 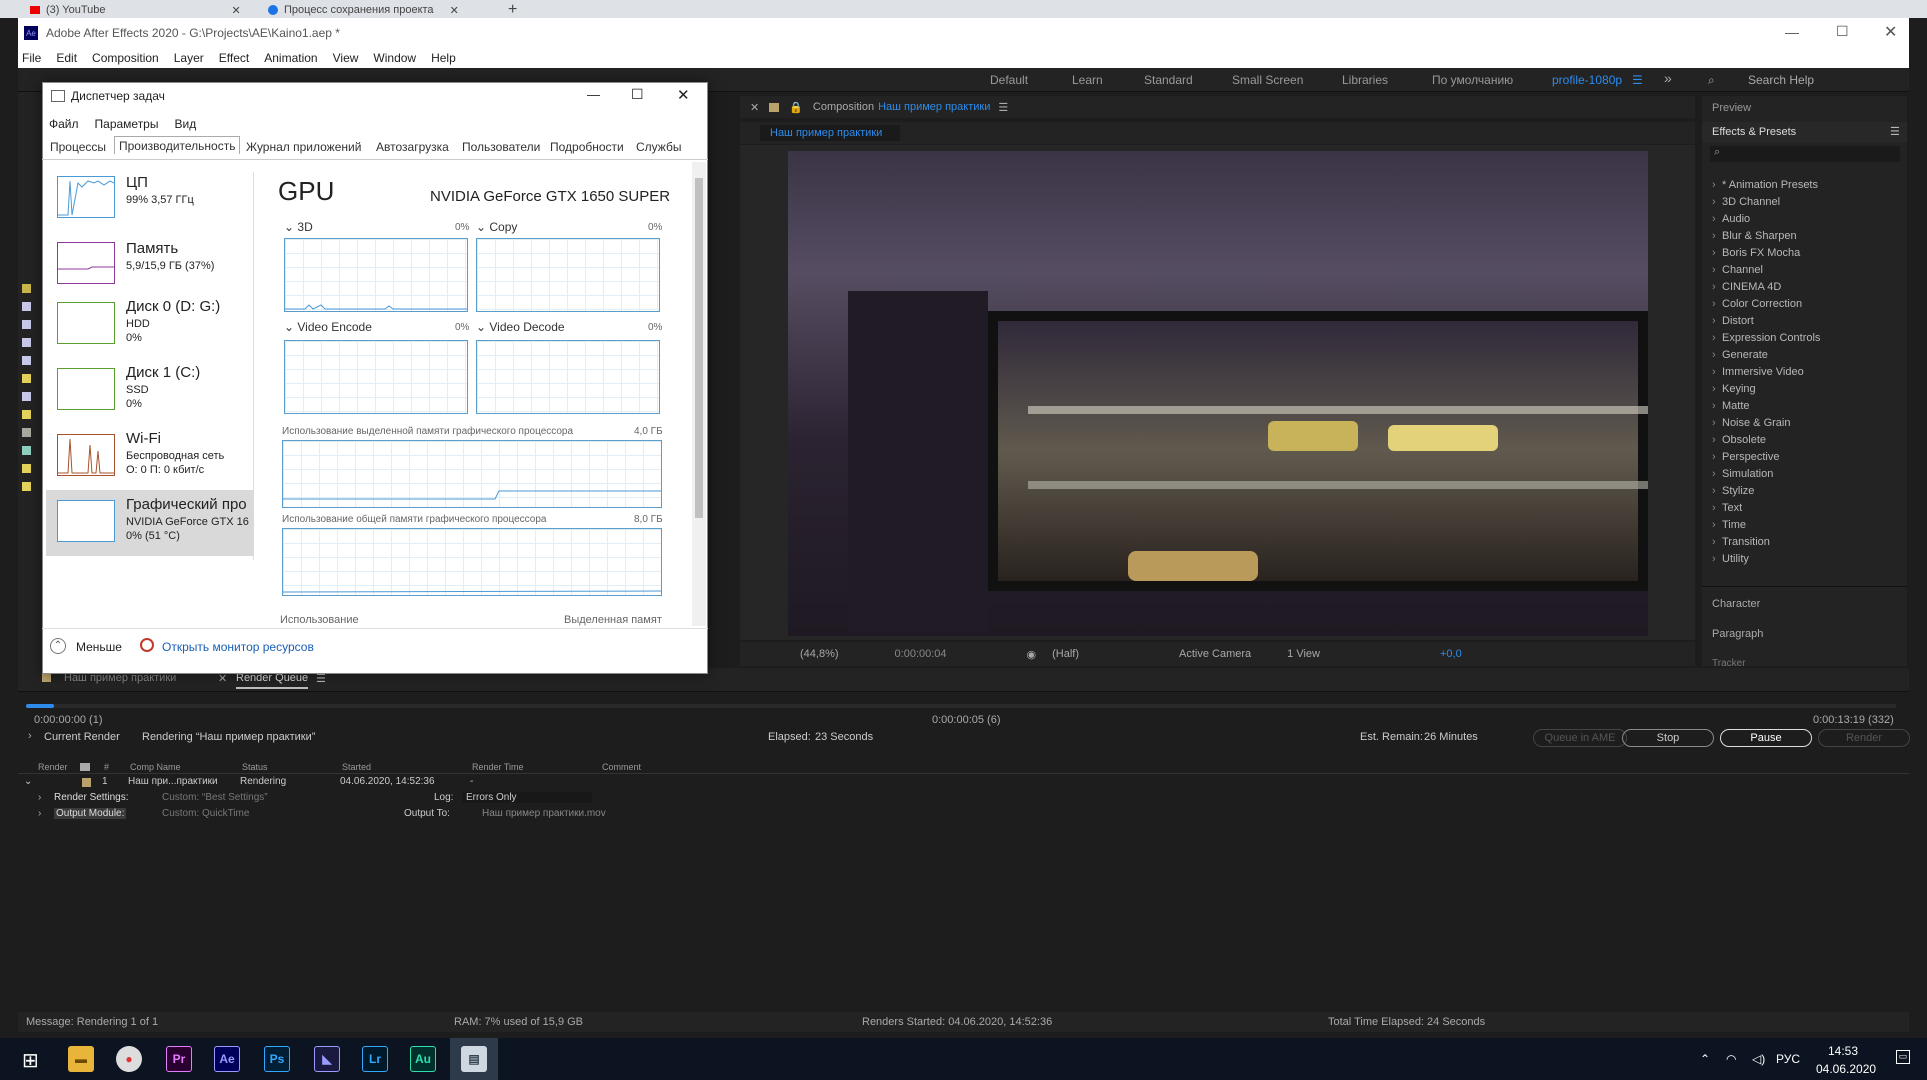 What do you see at coordinates (127, 124) in the screenshot?
I see `tm-menu-options: Параметры` at bounding box center [127, 124].